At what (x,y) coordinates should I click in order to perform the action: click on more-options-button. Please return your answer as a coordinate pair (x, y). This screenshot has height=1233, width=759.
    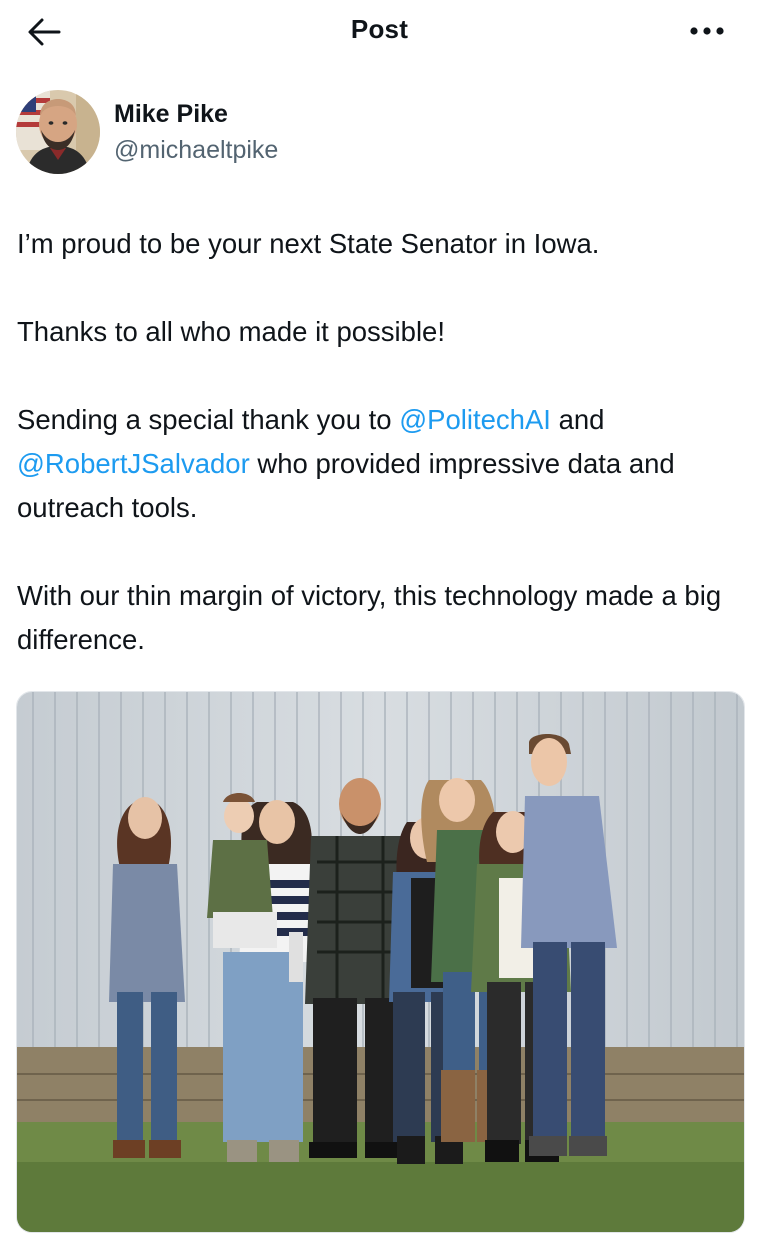
    Looking at the image, I should click on (707, 31).